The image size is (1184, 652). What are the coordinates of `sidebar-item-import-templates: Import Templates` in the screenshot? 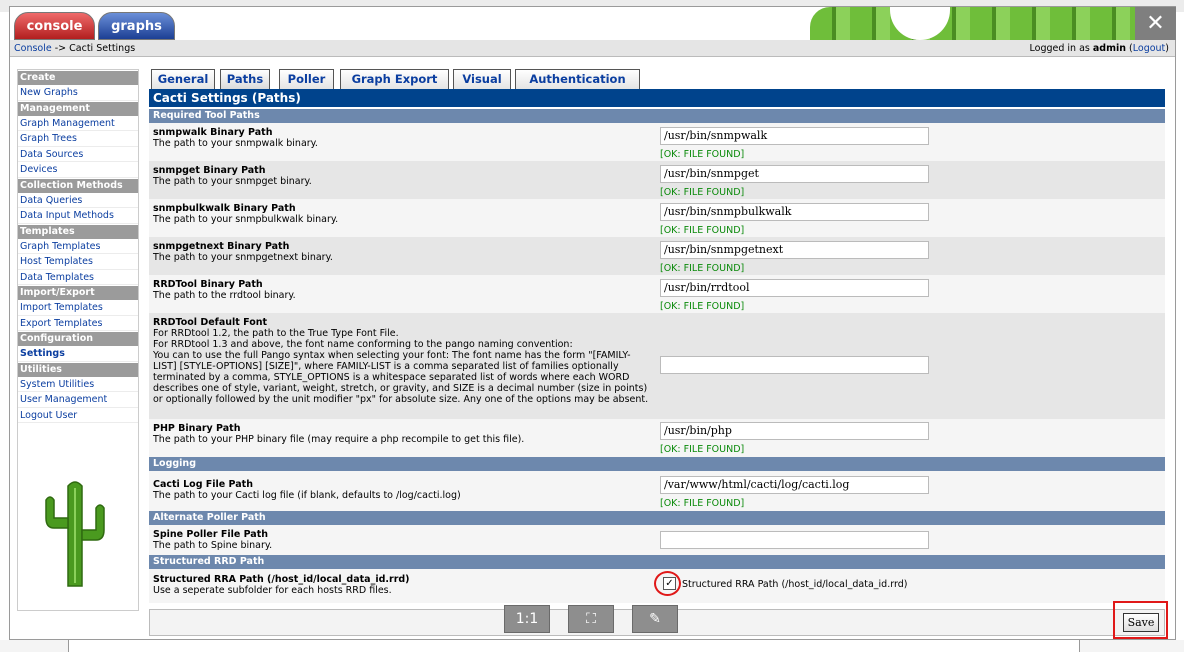 It's located at (78, 308).